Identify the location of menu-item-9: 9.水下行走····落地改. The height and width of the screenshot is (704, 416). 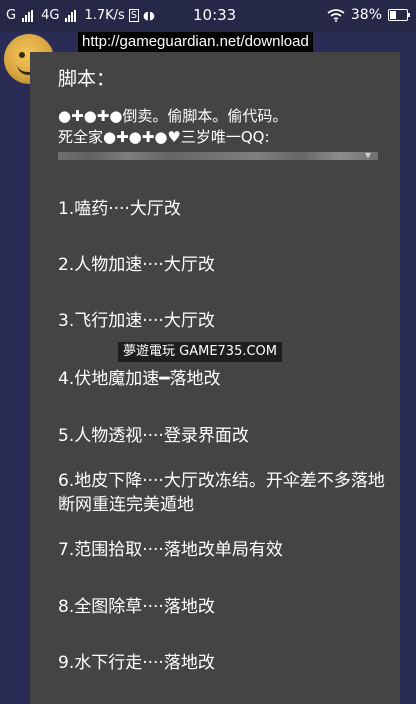
(225, 663).